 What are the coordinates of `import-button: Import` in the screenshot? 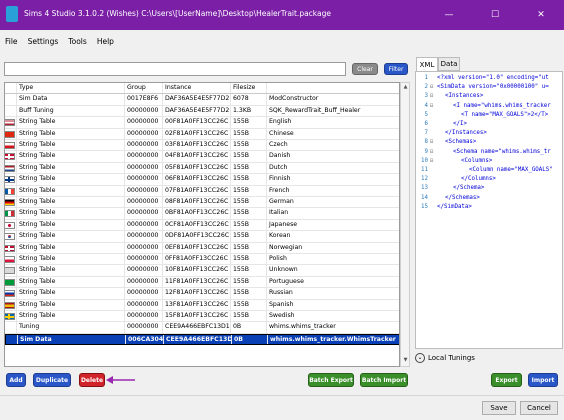 It's located at (543, 380).